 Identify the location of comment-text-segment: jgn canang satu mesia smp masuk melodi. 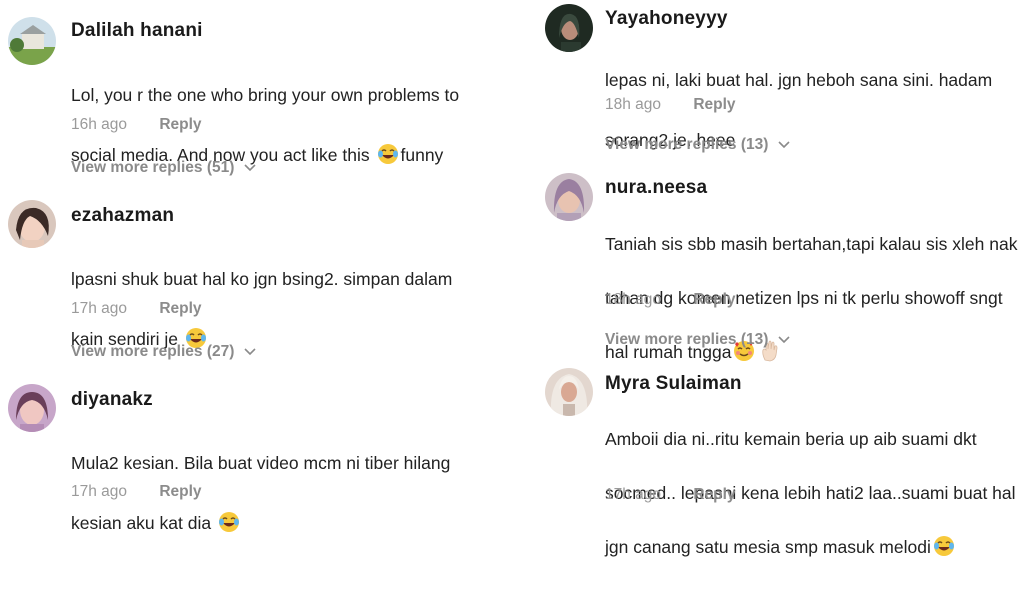
(768, 547).